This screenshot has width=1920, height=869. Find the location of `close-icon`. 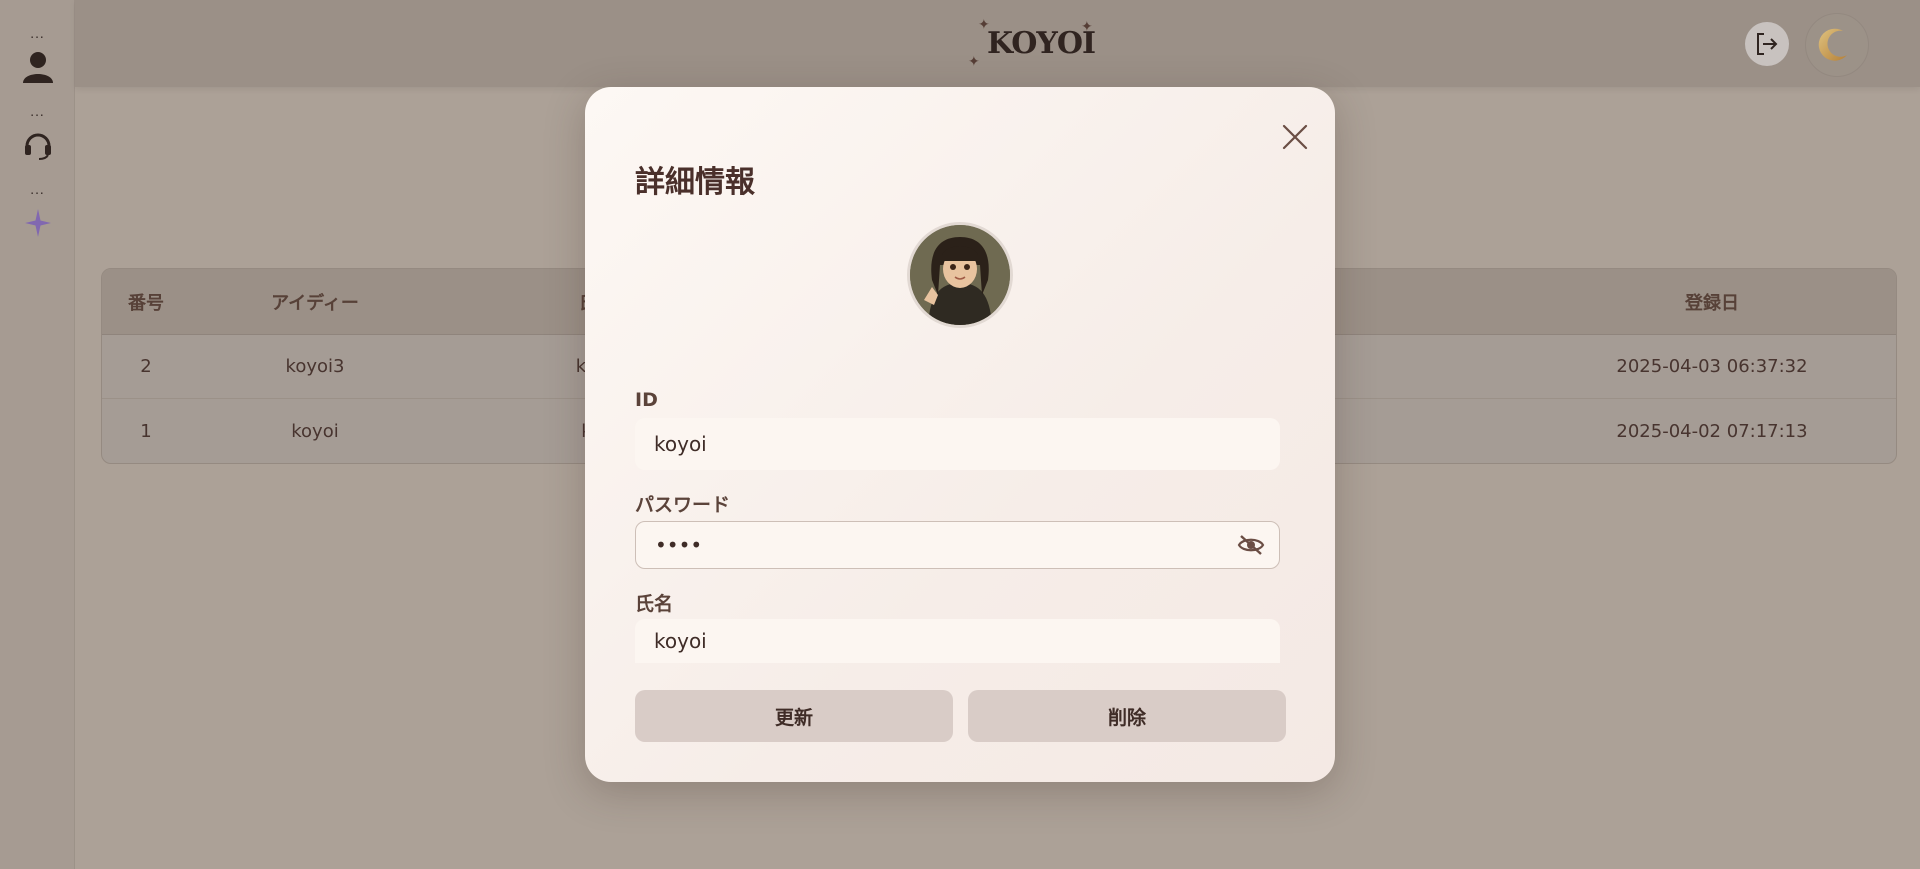

close-icon is located at coordinates (1295, 137).